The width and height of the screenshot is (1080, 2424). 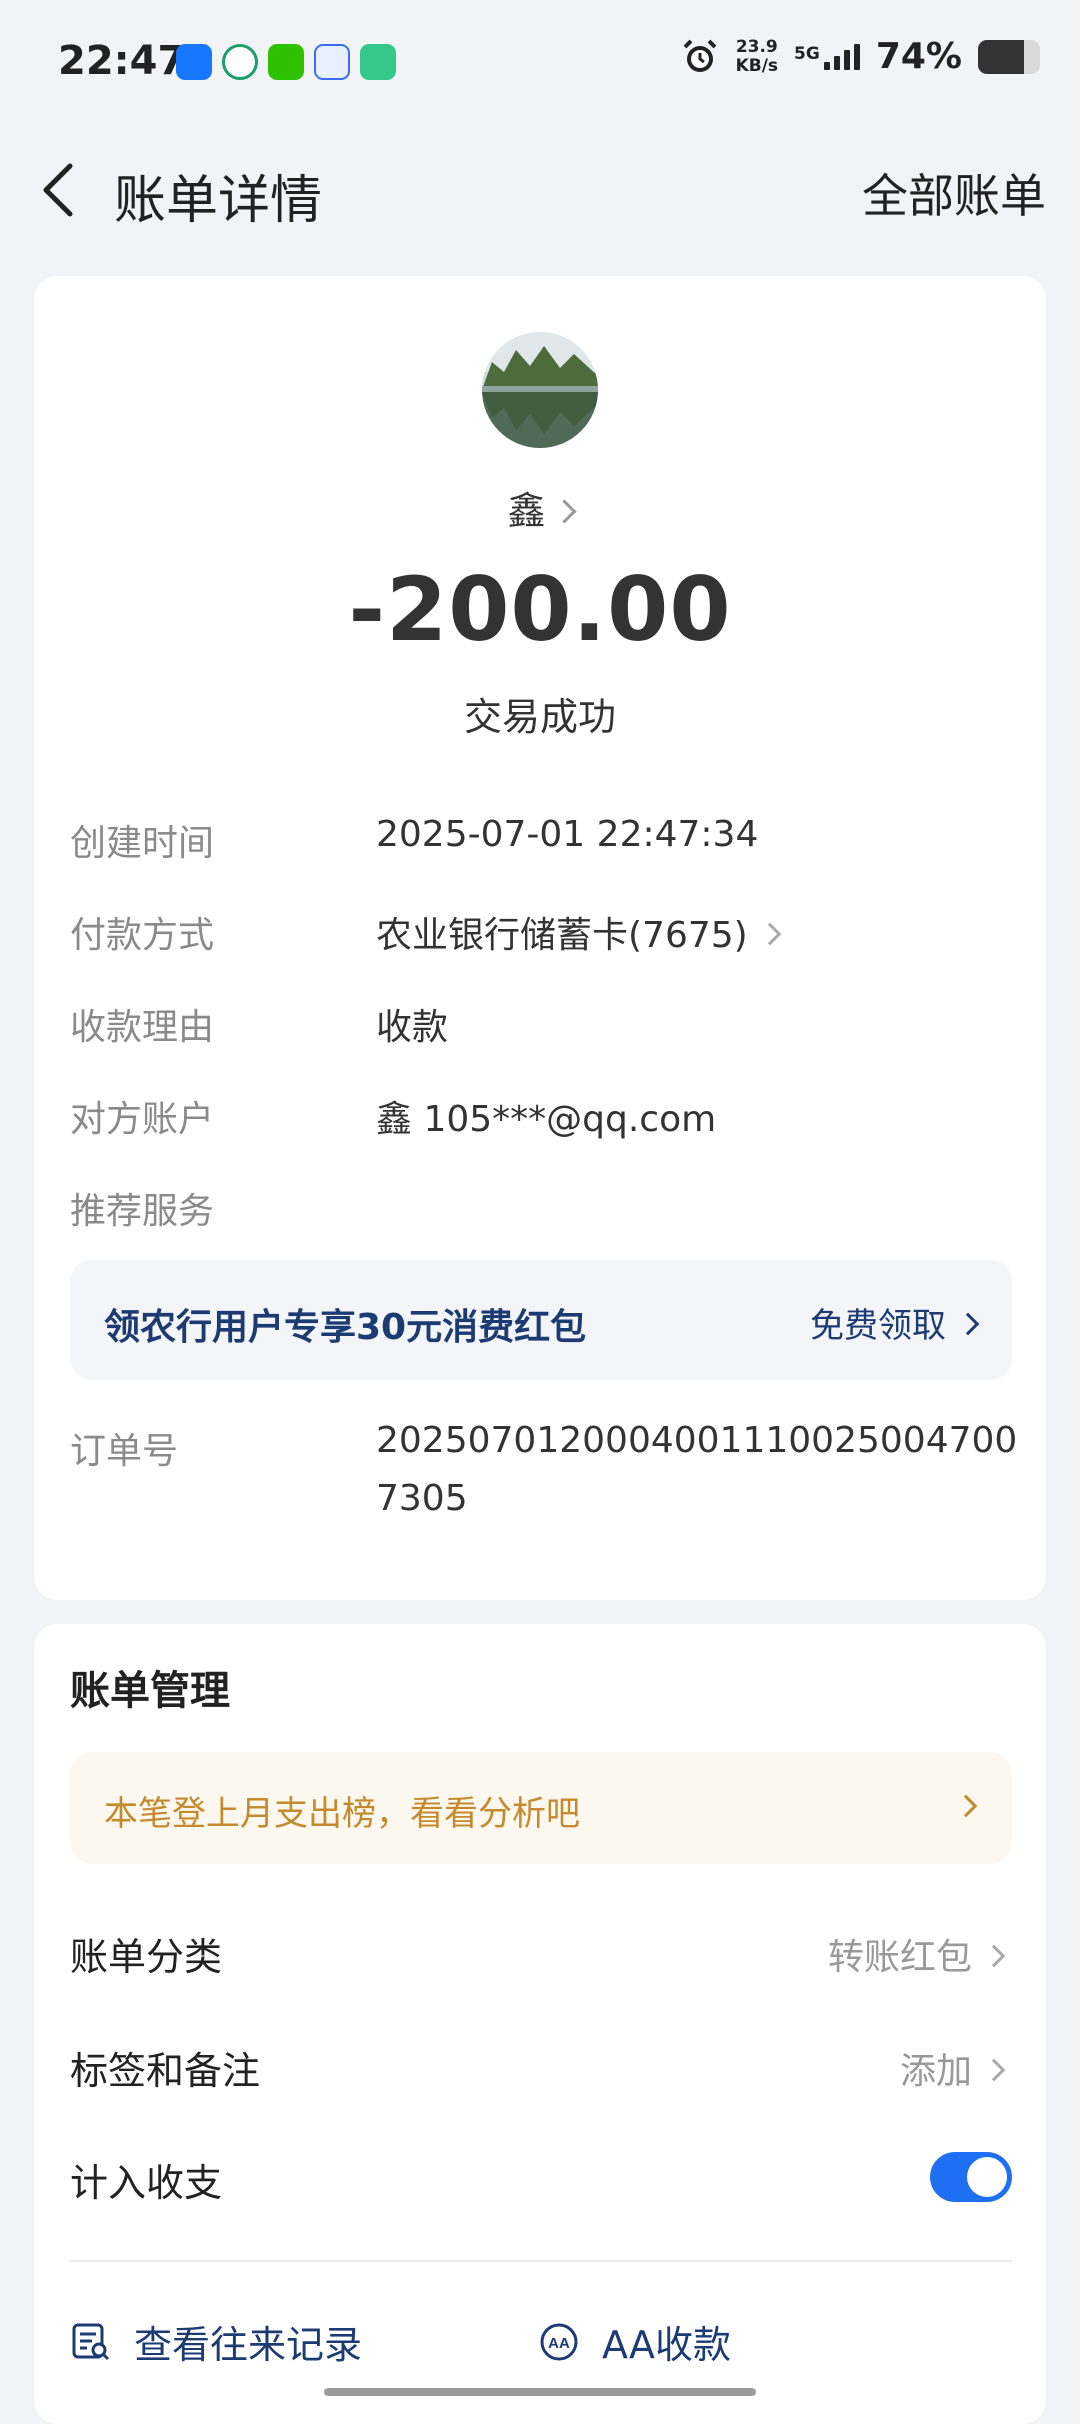 What do you see at coordinates (59, 190) in the screenshot?
I see `back-arrow-icon` at bounding box center [59, 190].